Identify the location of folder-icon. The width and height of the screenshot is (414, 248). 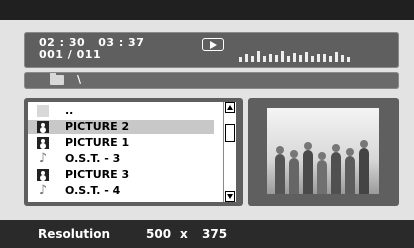
(57, 79).